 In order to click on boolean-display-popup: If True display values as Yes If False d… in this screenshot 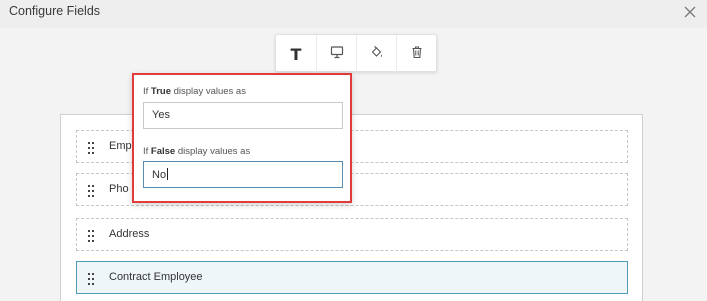, I will do `click(242, 138)`.